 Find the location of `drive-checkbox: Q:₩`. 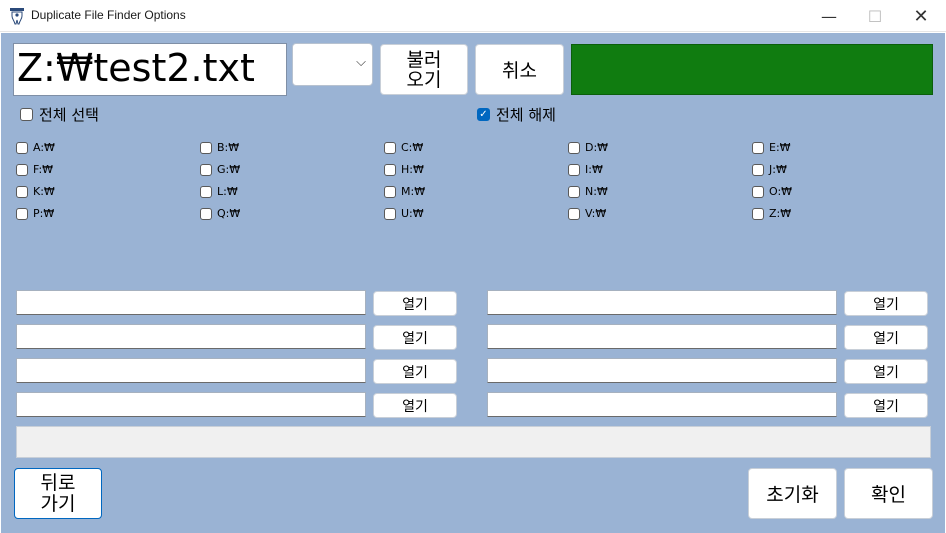

drive-checkbox: Q:₩ is located at coordinates (220, 213).